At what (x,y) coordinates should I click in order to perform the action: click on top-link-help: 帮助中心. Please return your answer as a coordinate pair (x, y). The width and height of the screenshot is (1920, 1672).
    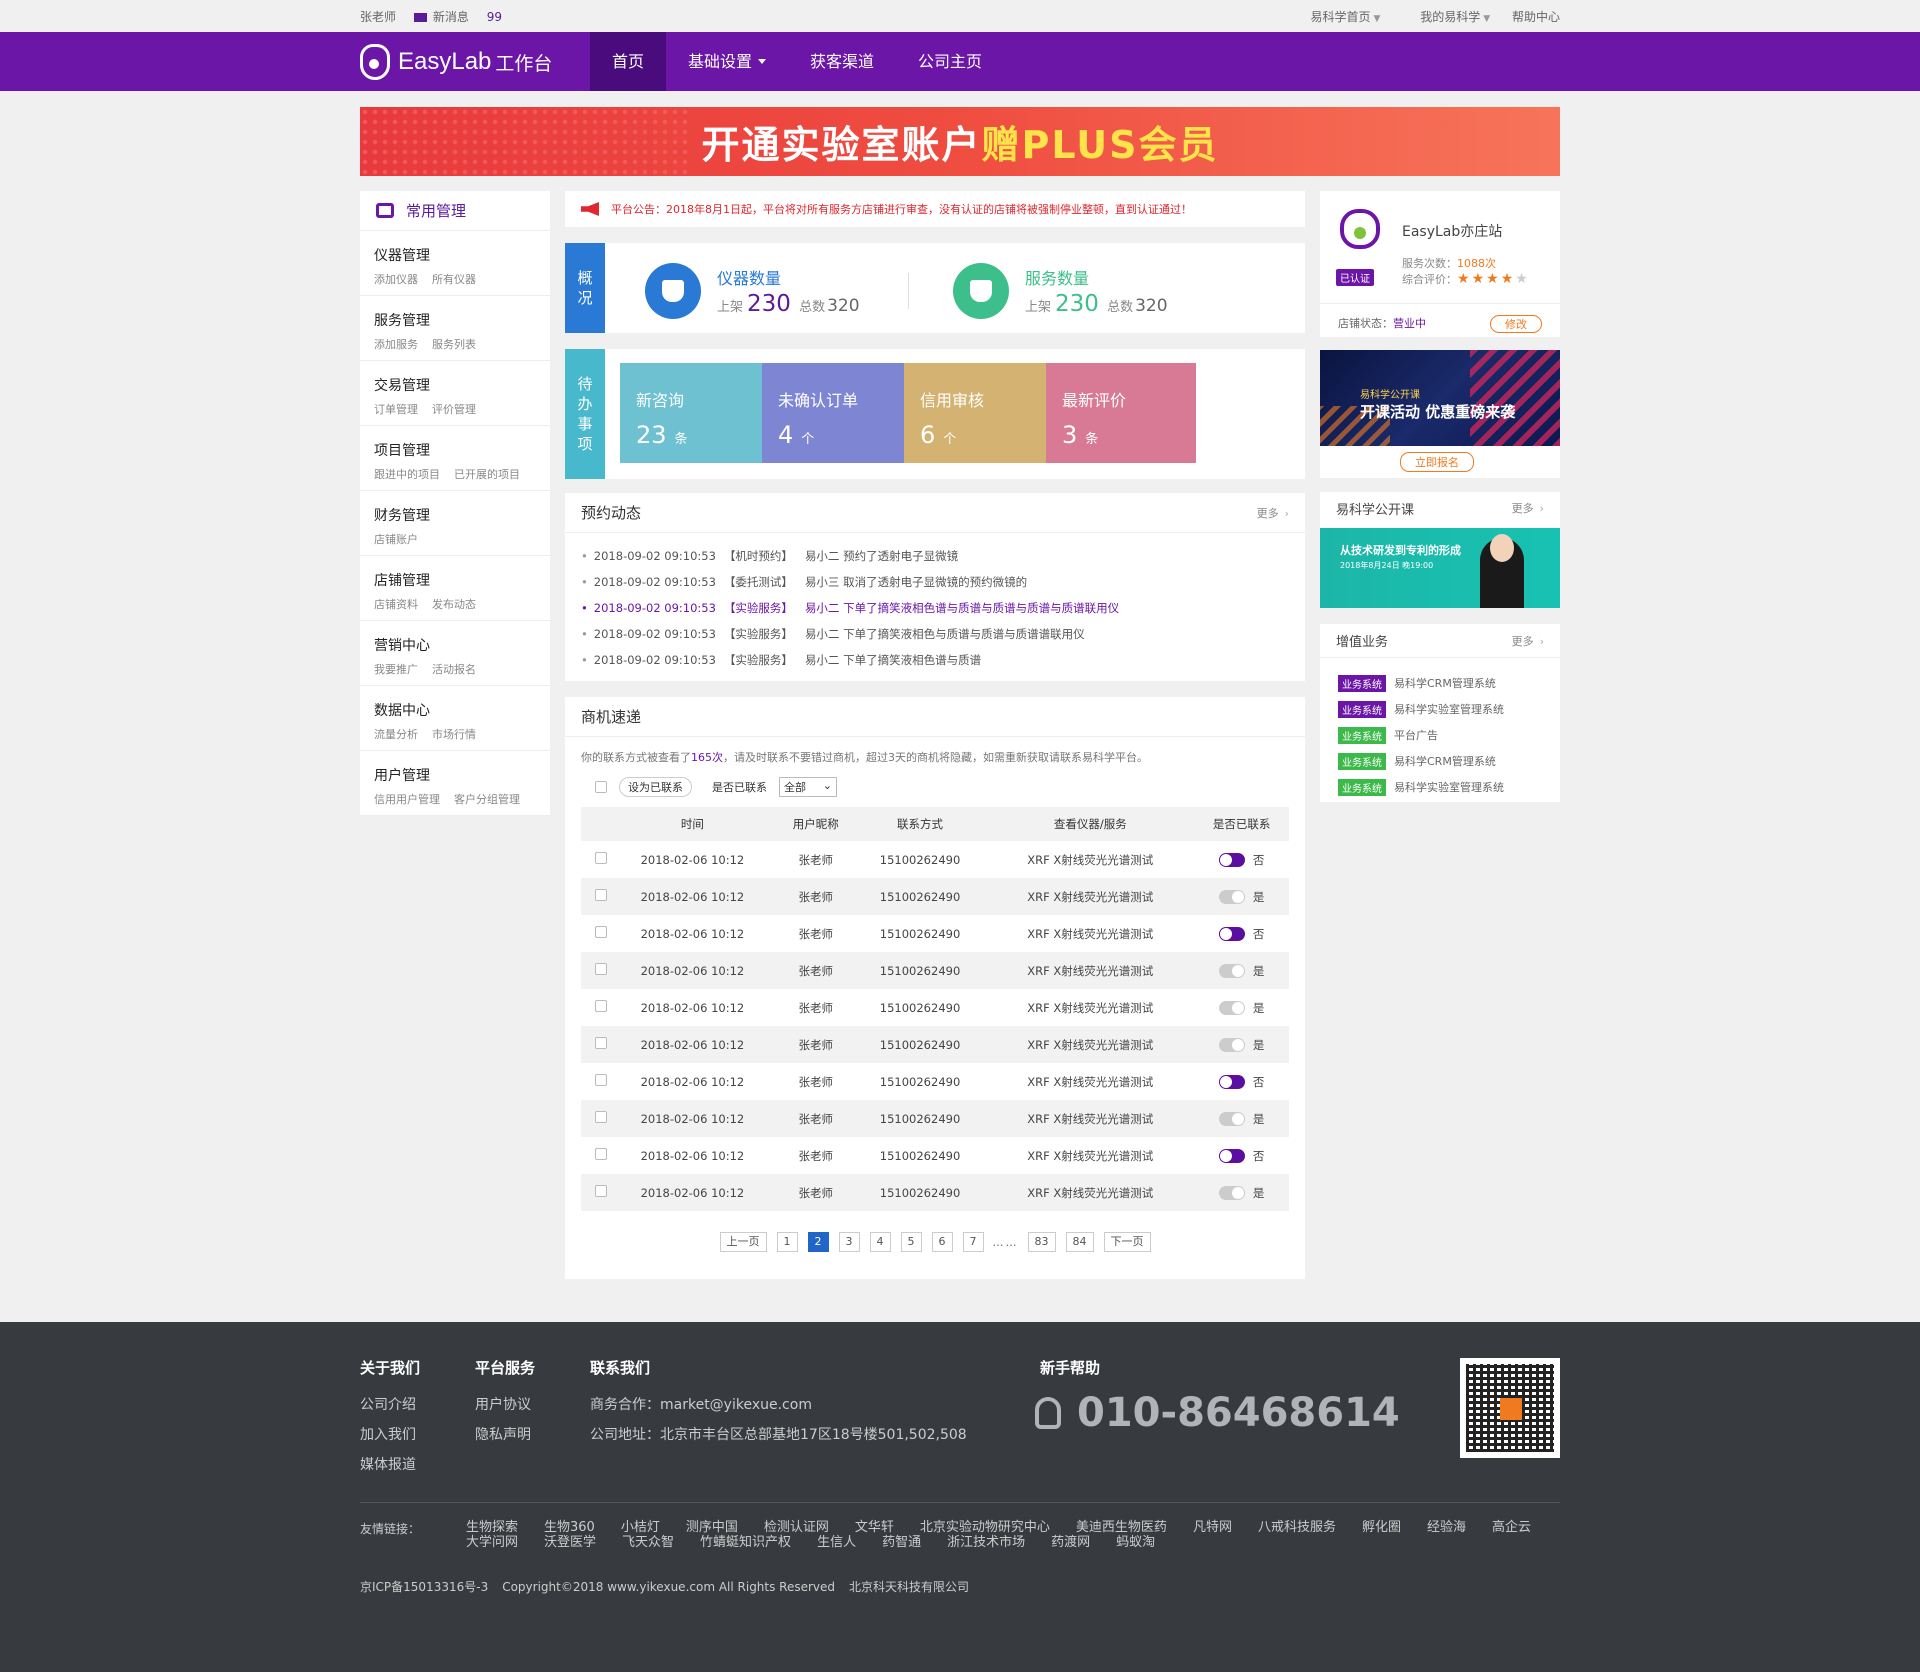
    Looking at the image, I should click on (1536, 17).